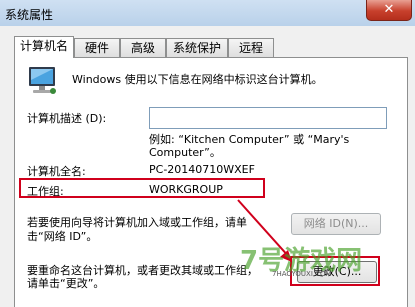 The image size is (415, 307). I want to click on tab-computer-name: 计算机名, so click(44, 47).